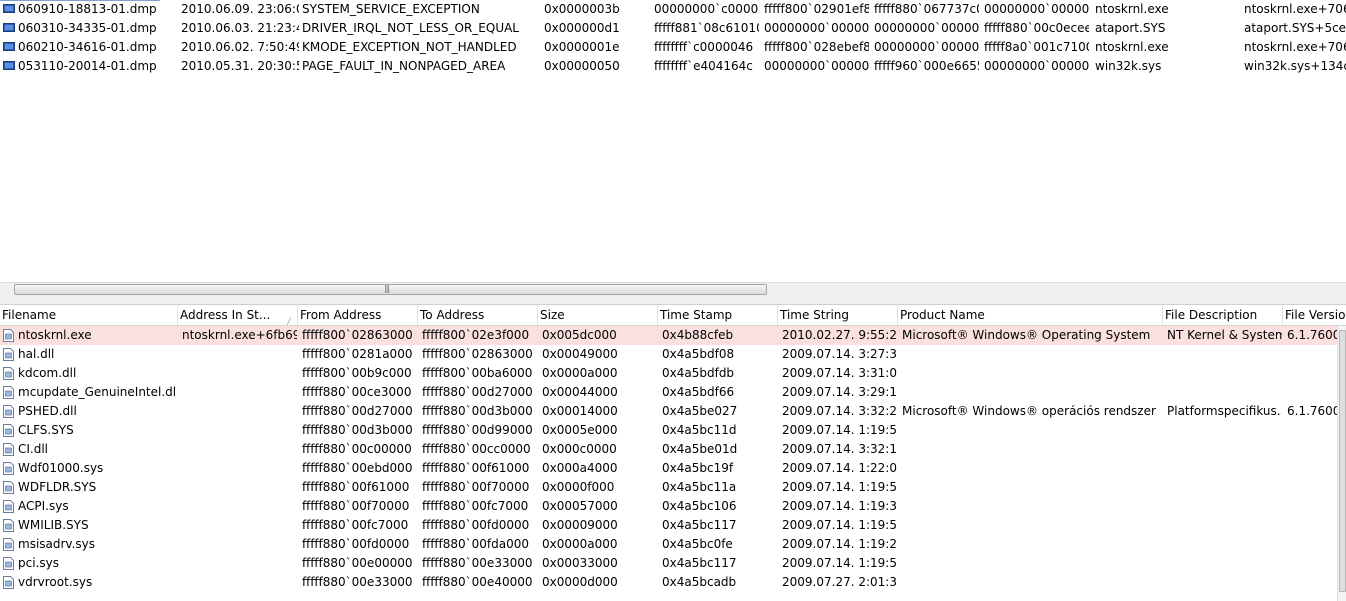 The height and width of the screenshot is (601, 1346). I want to click on module-cell-stamp: 0x4a5be01d, so click(700, 449).